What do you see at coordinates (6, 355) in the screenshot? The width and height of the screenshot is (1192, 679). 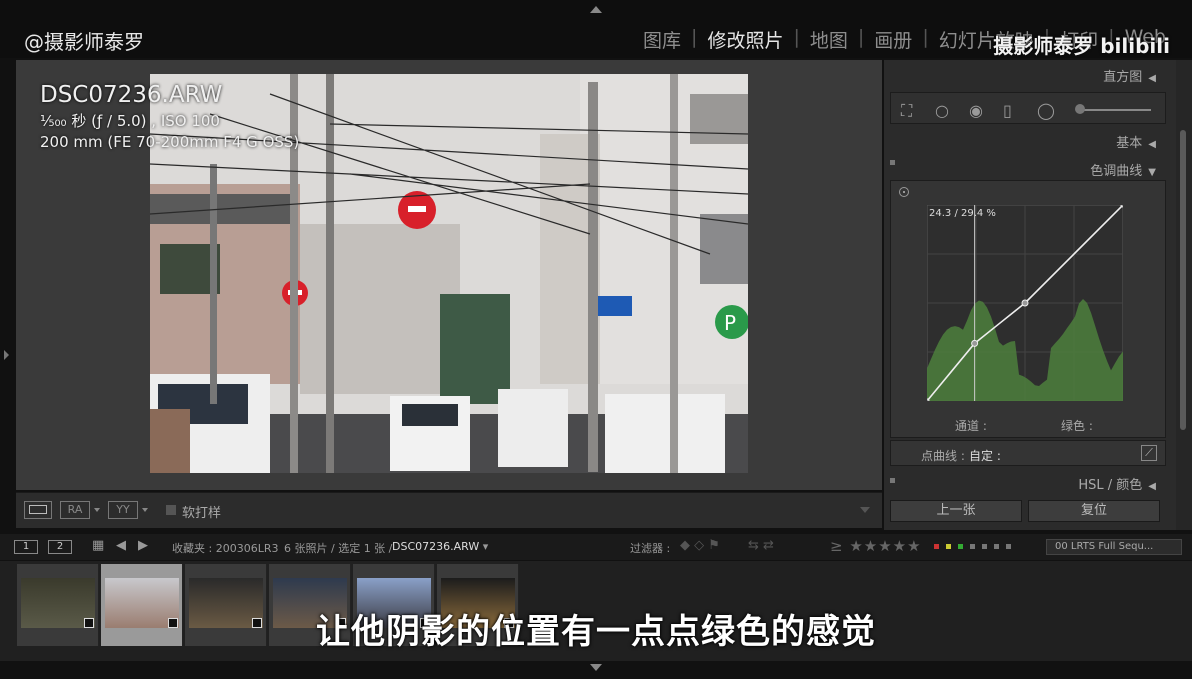 I see `left-panel-toggle-icon` at bounding box center [6, 355].